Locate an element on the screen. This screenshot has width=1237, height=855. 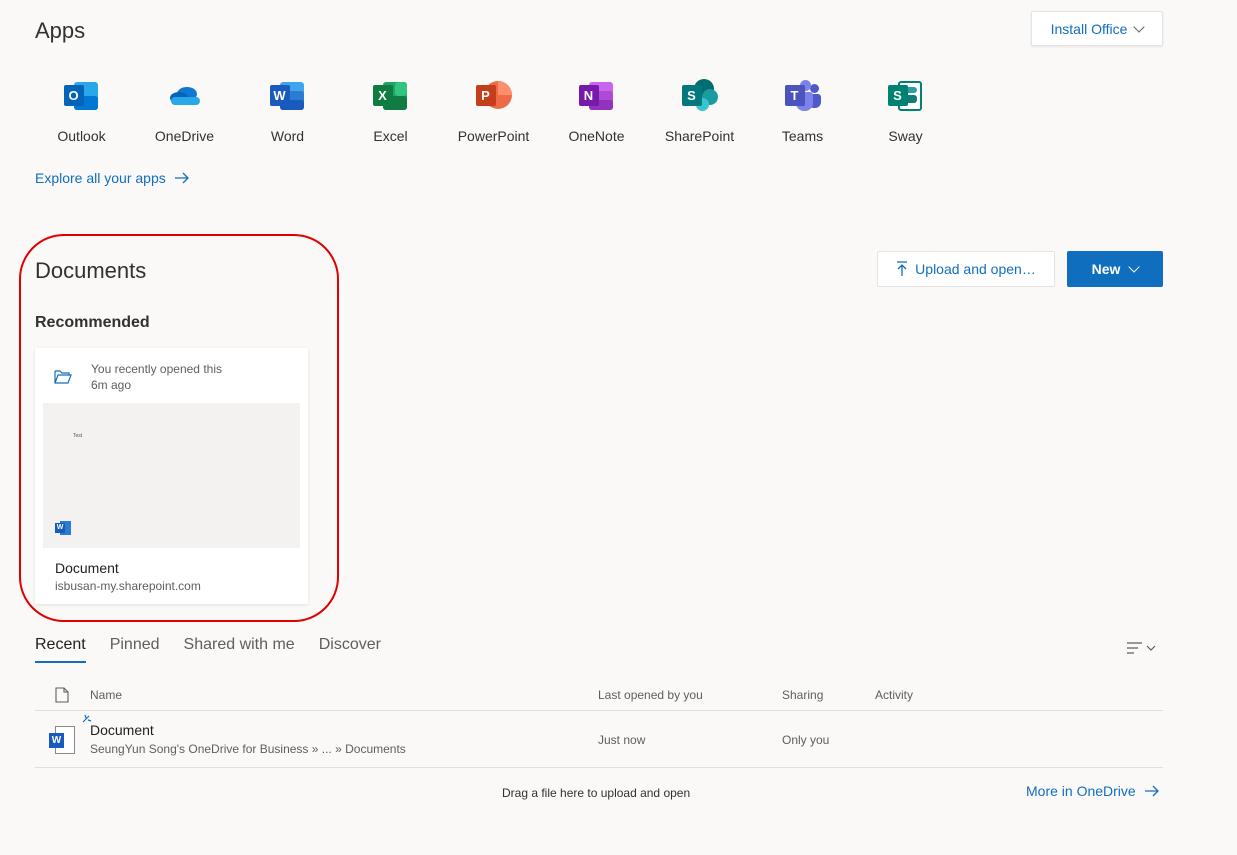
explore-apps-link: Explore all your apps is located at coordinates (112, 178).